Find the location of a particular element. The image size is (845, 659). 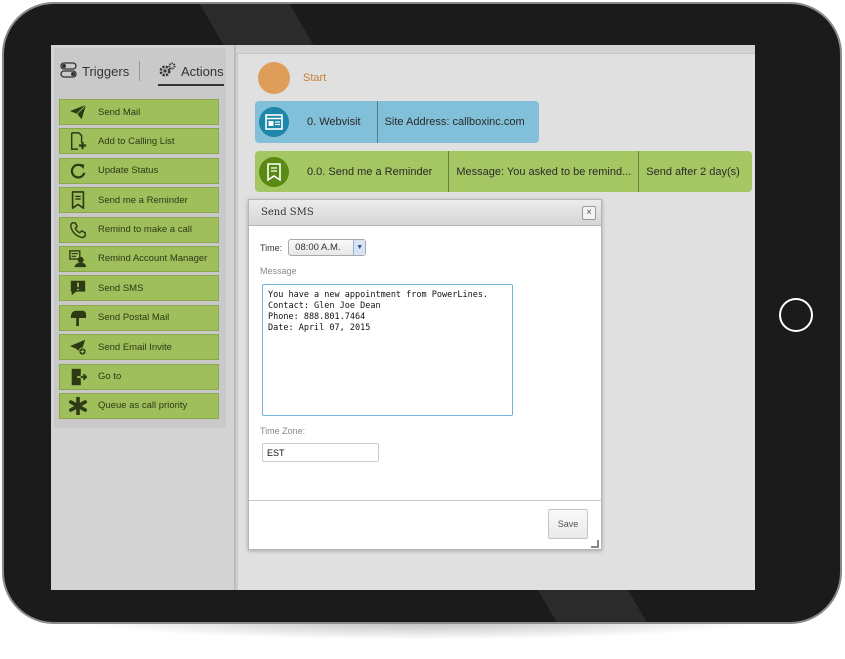

reminder-name: 0.0. Send me a Reminder is located at coordinates (370, 171).